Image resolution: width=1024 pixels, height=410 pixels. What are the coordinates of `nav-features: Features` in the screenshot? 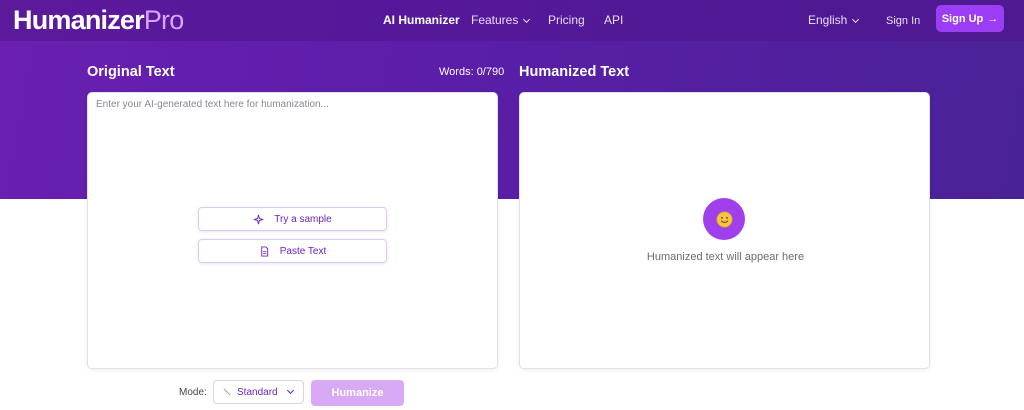 It's located at (501, 20).